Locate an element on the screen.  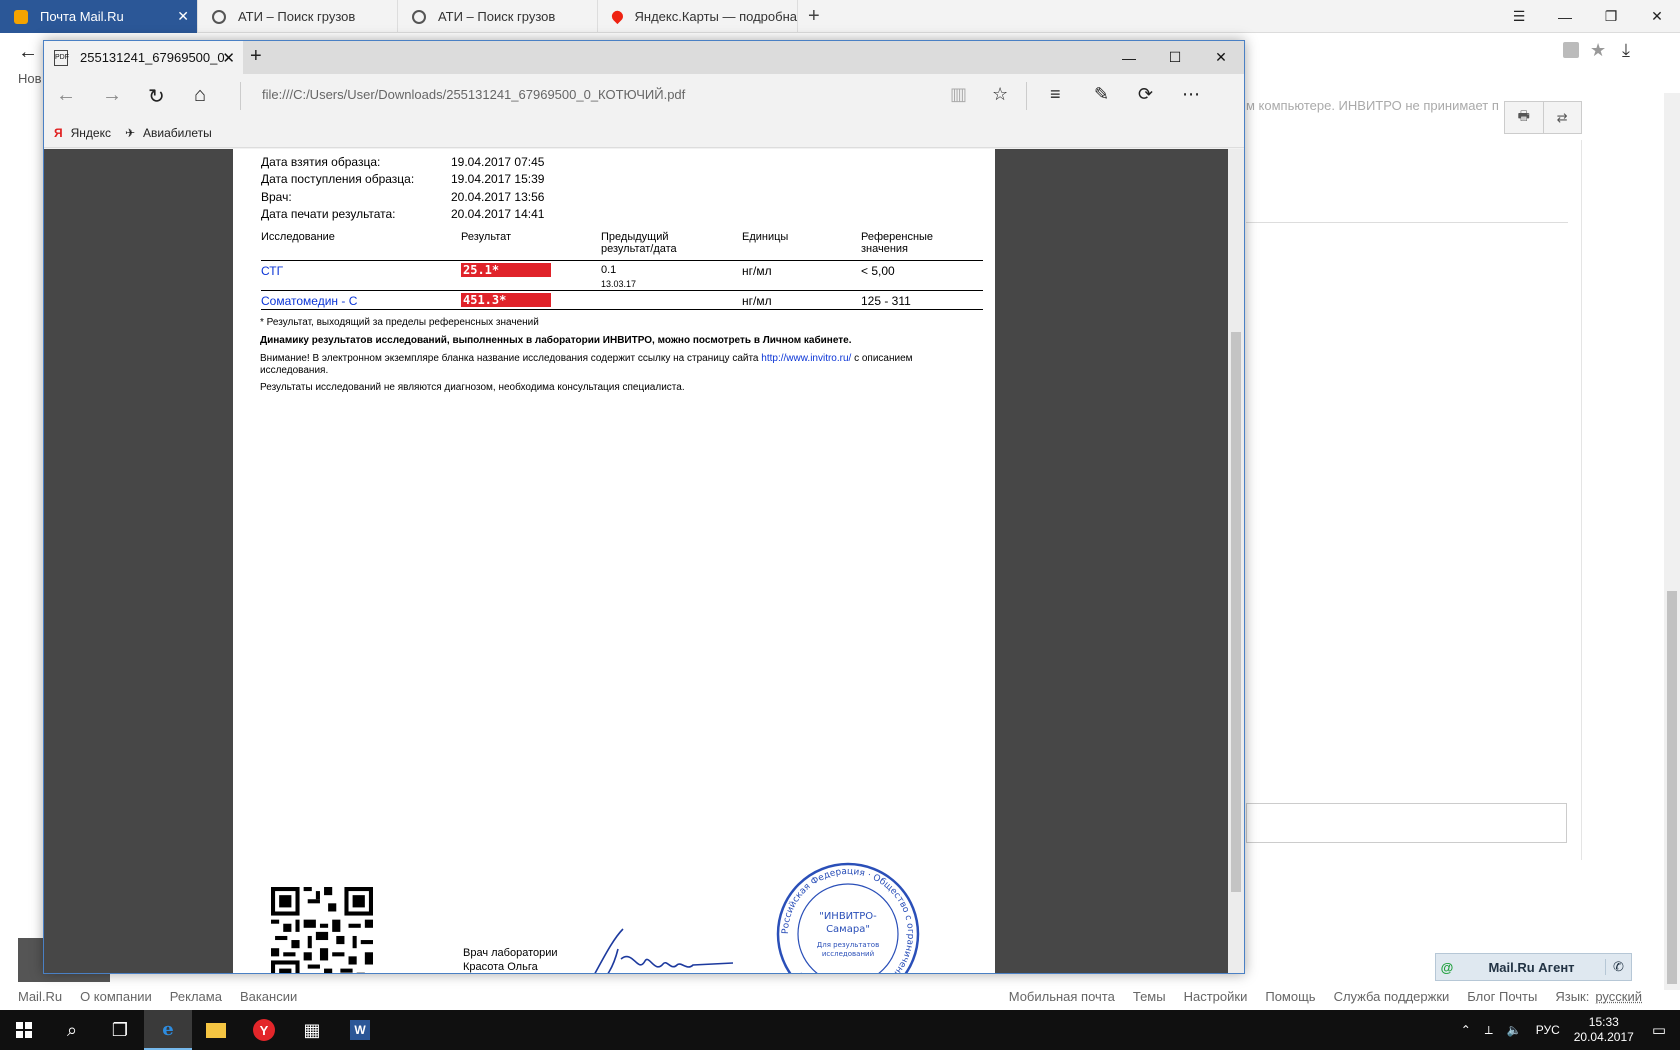
outer-tab-ati-2: АТИ – Поиск грузов is located at coordinates (498, 16).